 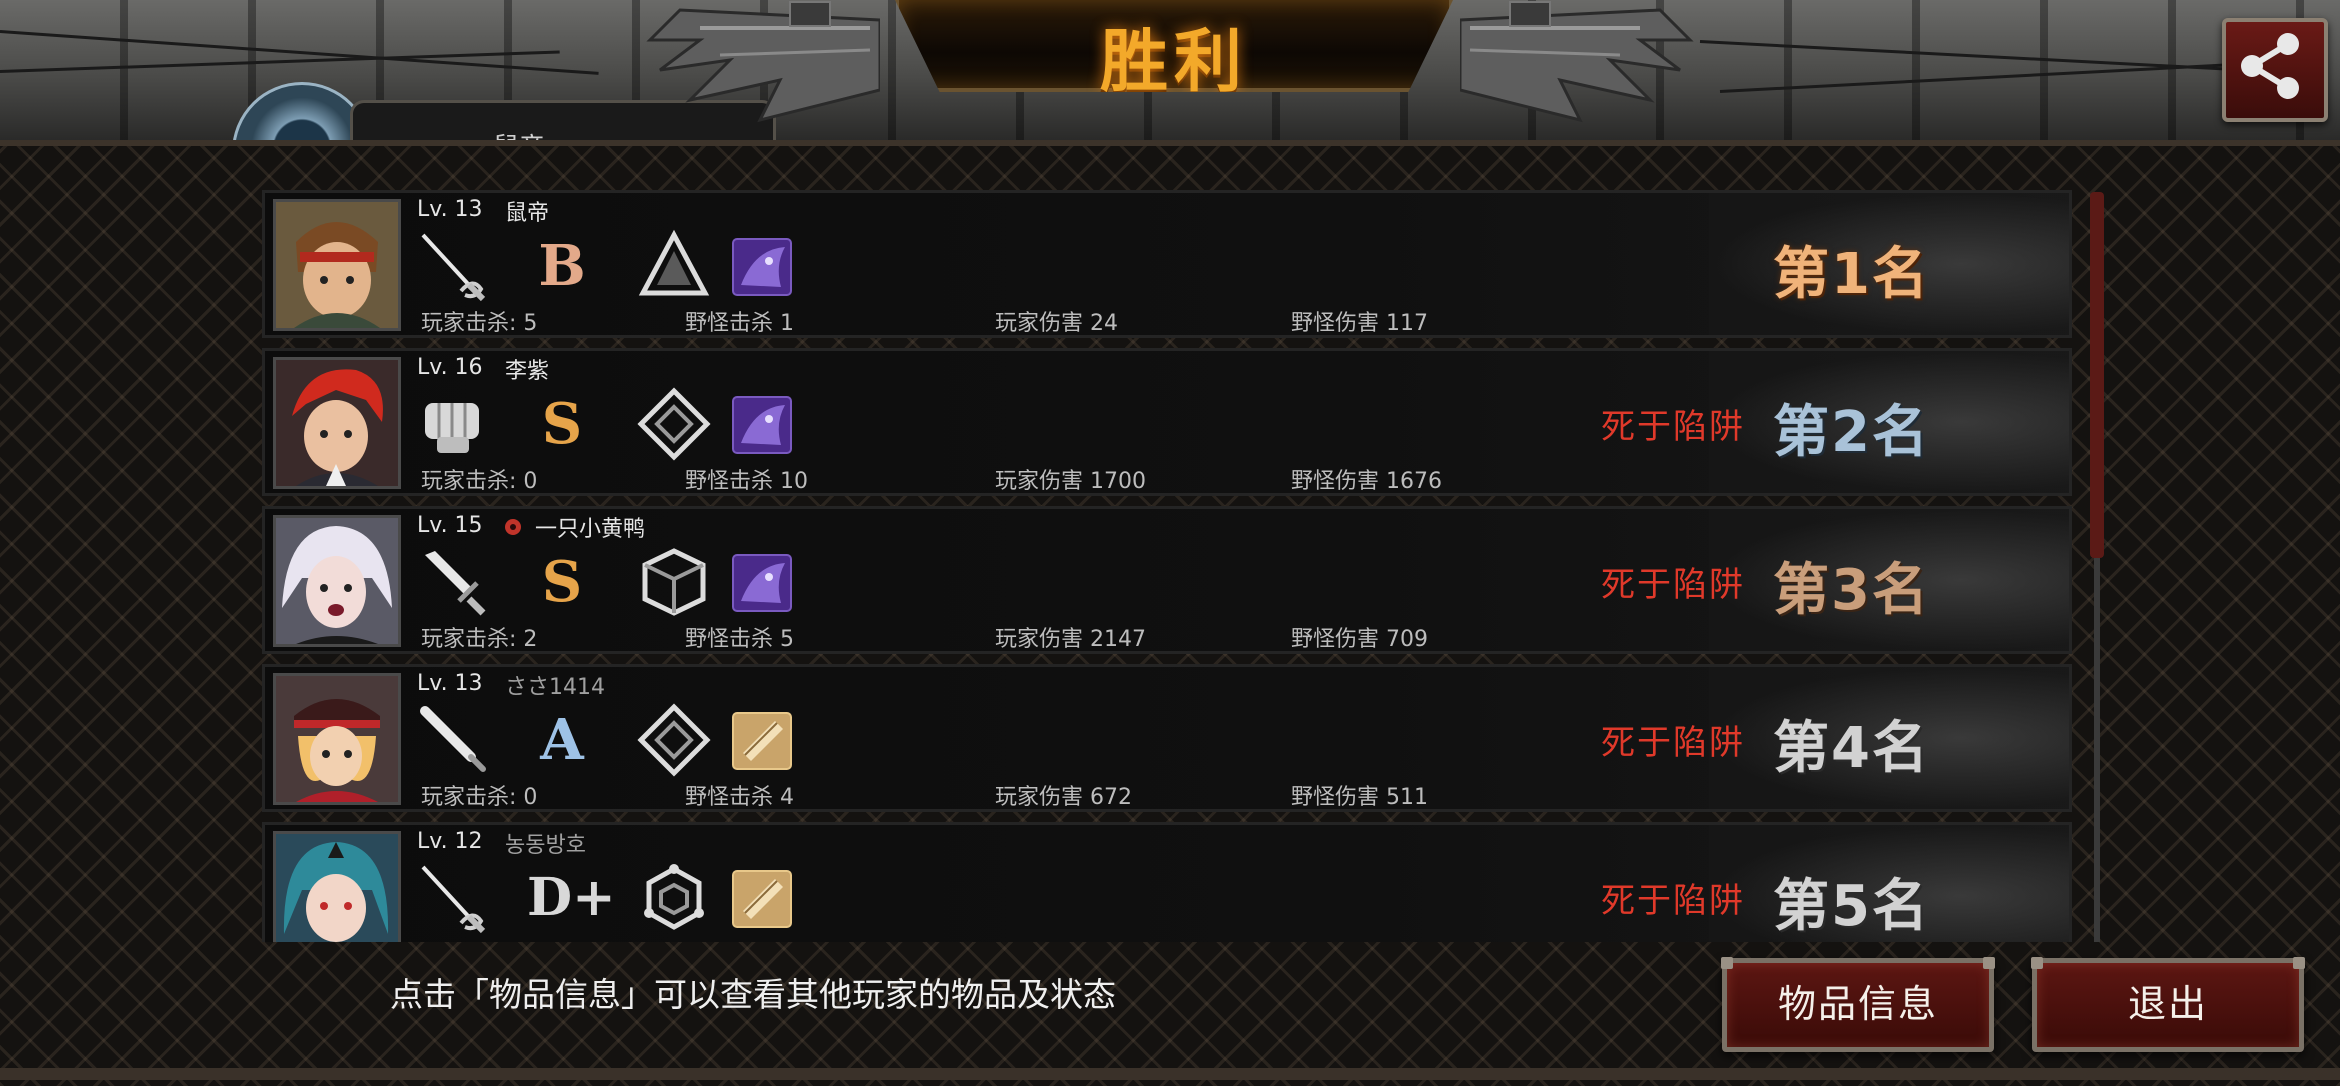 What do you see at coordinates (1851, 906) in the screenshot?
I see `rank-label: 第5名` at bounding box center [1851, 906].